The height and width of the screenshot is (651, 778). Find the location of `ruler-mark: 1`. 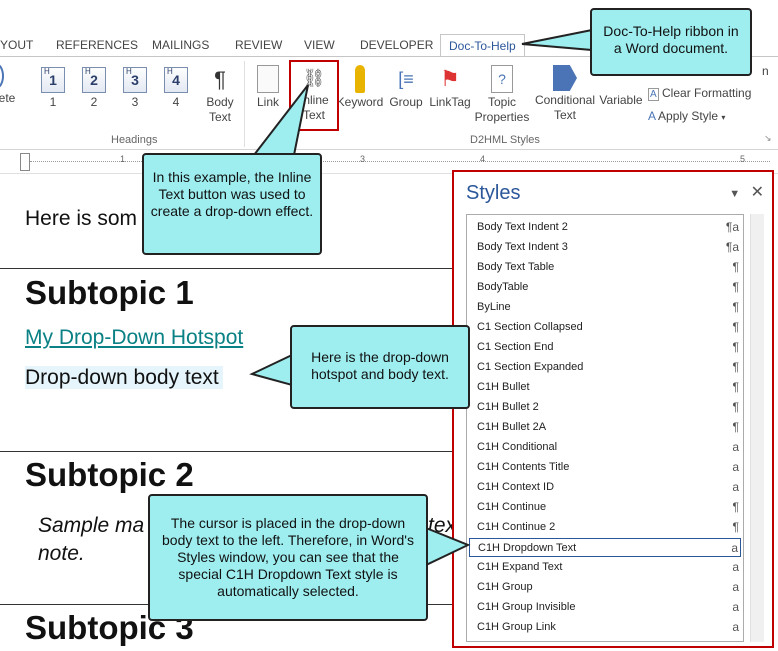

ruler-mark: 1 is located at coordinates (123, 159).